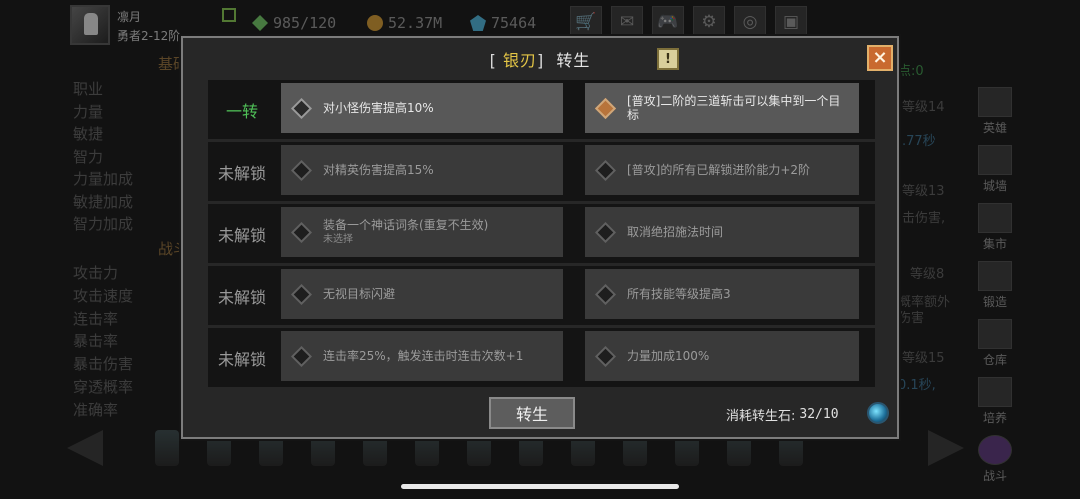 This screenshot has width=1080, height=499. Describe the element at coordinates (722, 356) in the screenshot. I see `rebirth-option-right: 力量加成100%` at that location.